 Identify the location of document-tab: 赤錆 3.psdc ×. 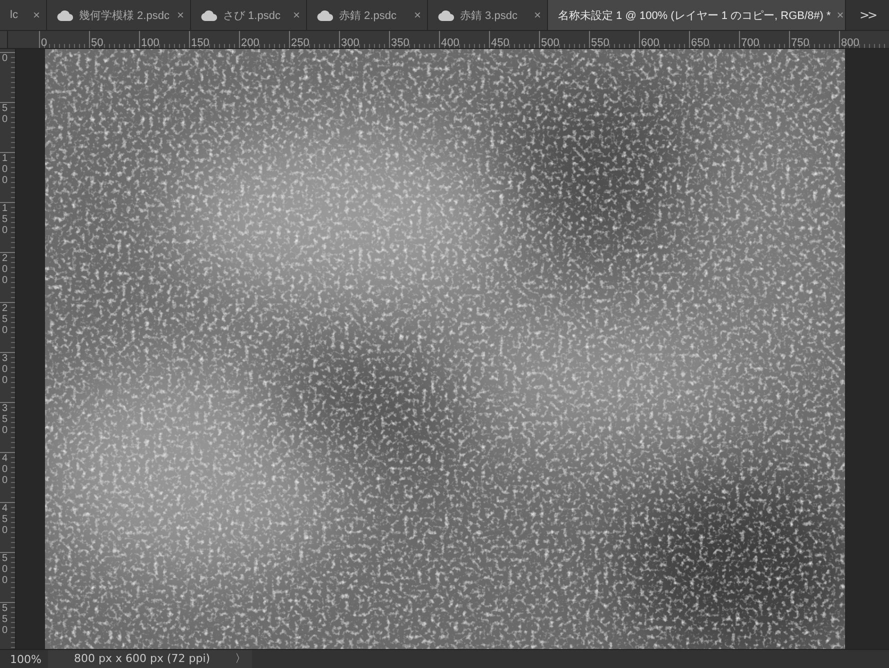
(488, 15).